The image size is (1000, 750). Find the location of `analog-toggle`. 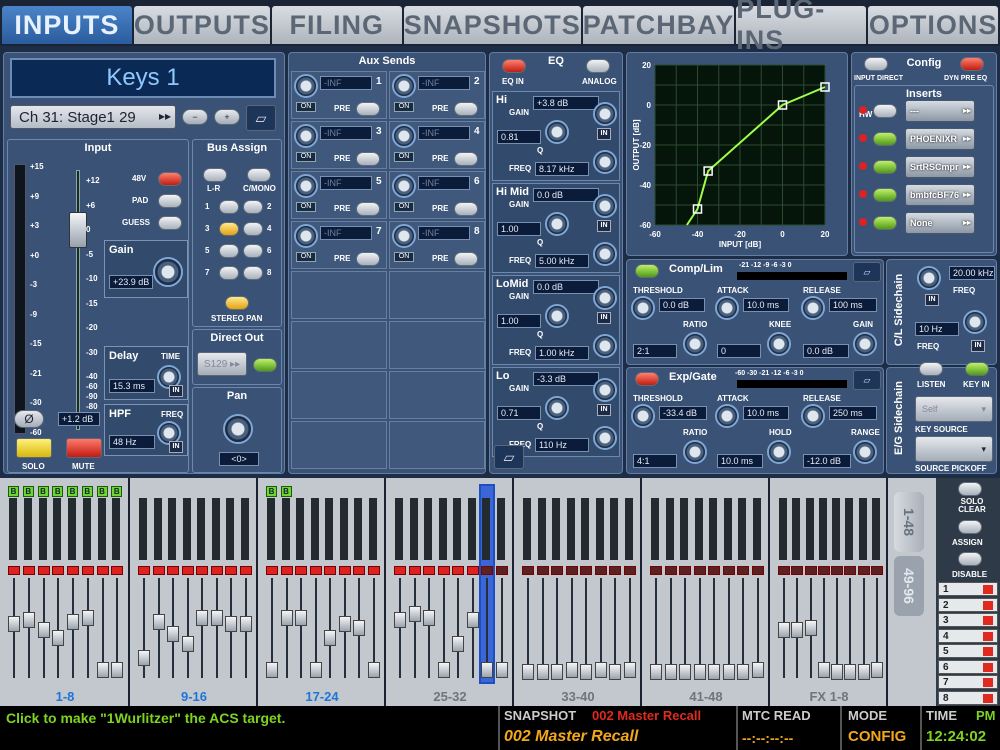

analog-toggle is located at coordinates (598, 66).